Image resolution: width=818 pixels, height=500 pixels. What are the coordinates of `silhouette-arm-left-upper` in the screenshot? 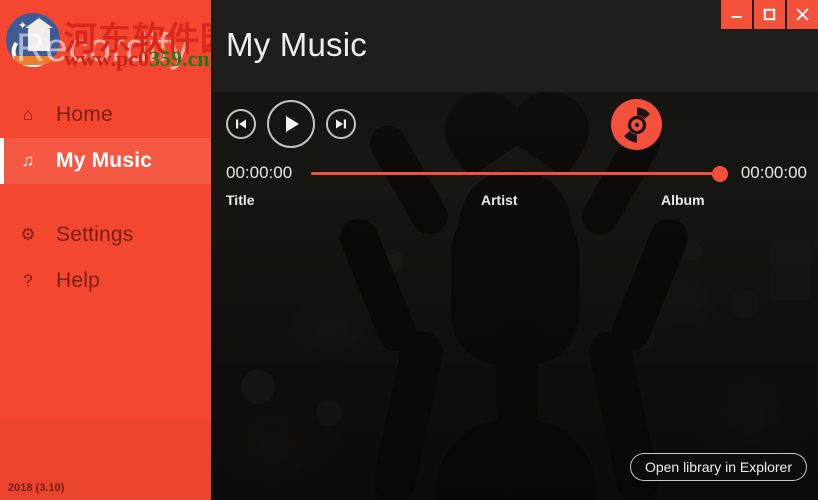 It's located at (408, 413).